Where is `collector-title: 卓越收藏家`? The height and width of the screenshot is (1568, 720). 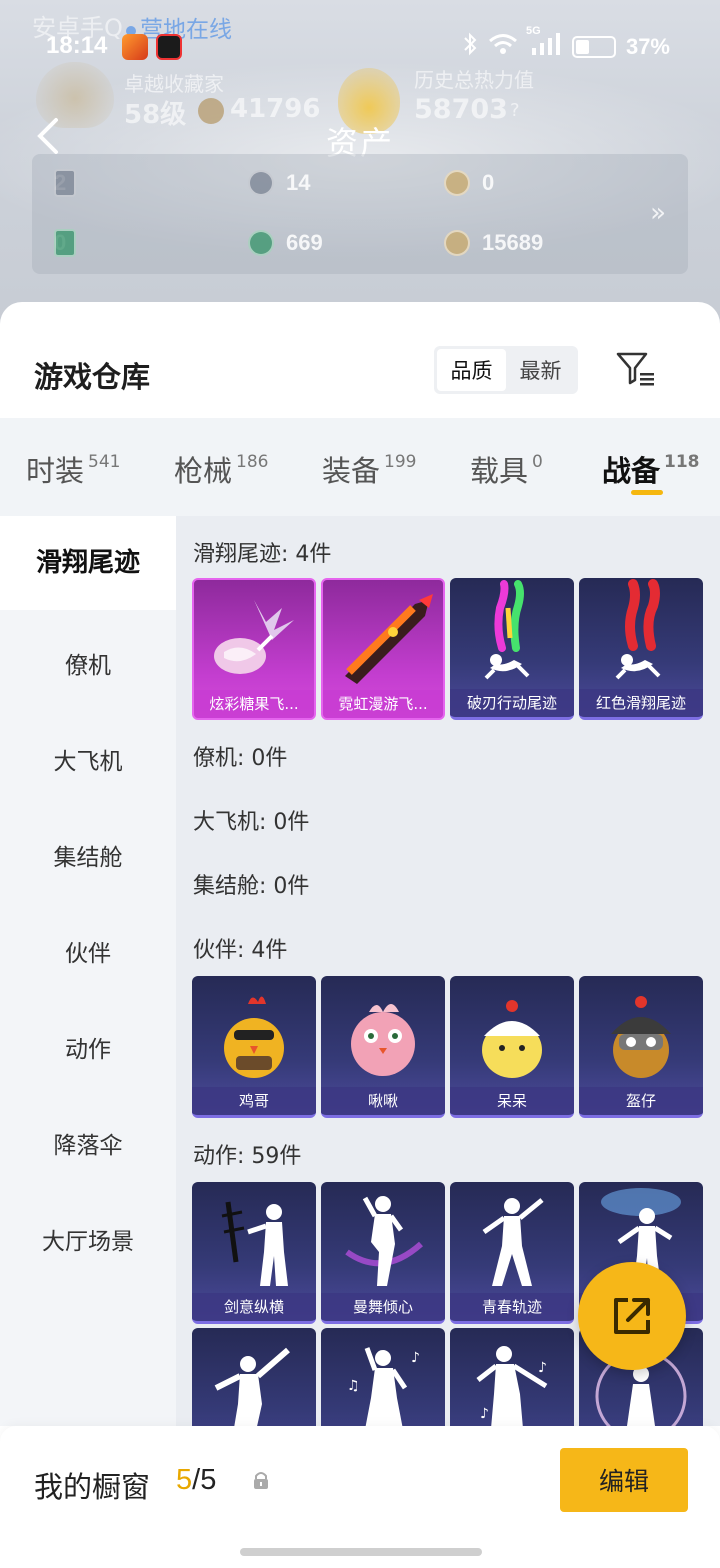
collector-title: 卓越收藏家 is located at coordinates (174, 84).